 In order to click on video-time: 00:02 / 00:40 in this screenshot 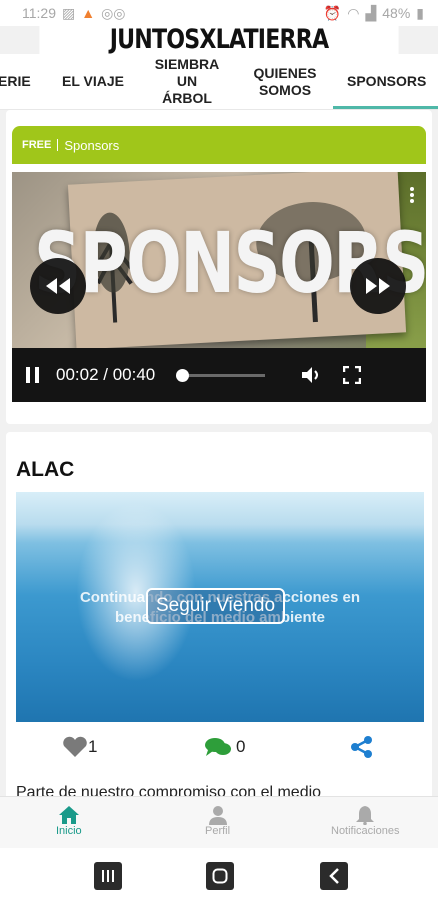, I will do `click(106, 374)`.